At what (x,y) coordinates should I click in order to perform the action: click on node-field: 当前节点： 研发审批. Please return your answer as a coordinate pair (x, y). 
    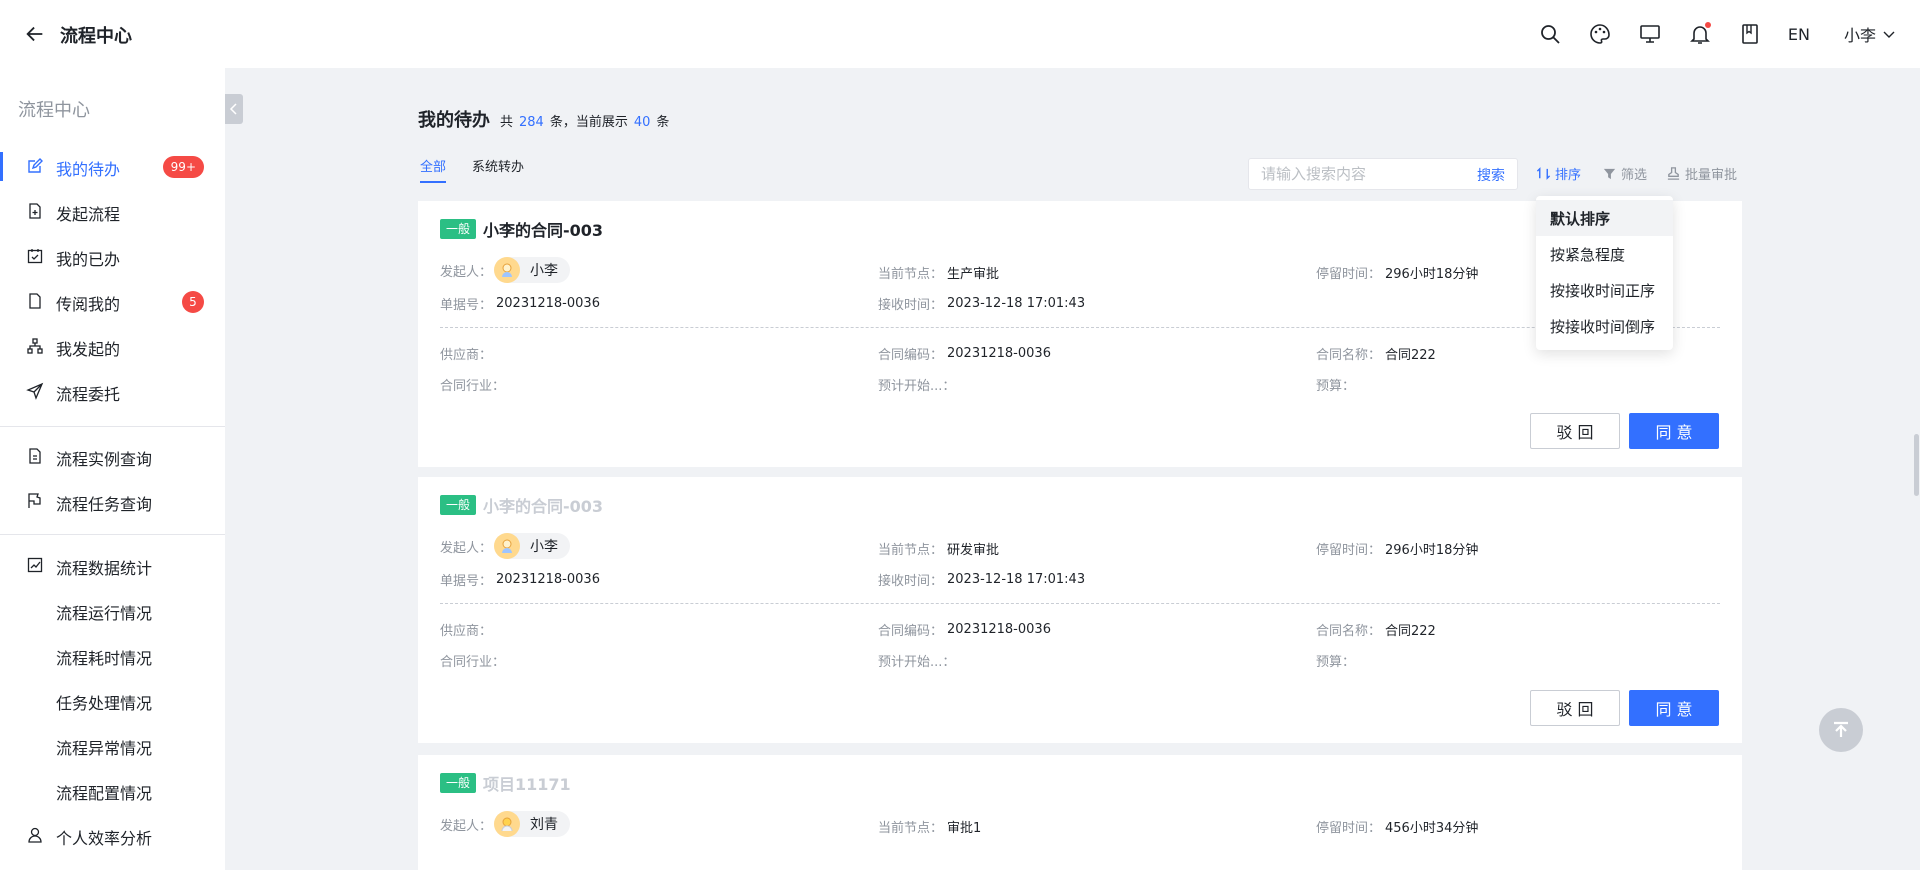
    Looking at the image, I should click on (938, 548).